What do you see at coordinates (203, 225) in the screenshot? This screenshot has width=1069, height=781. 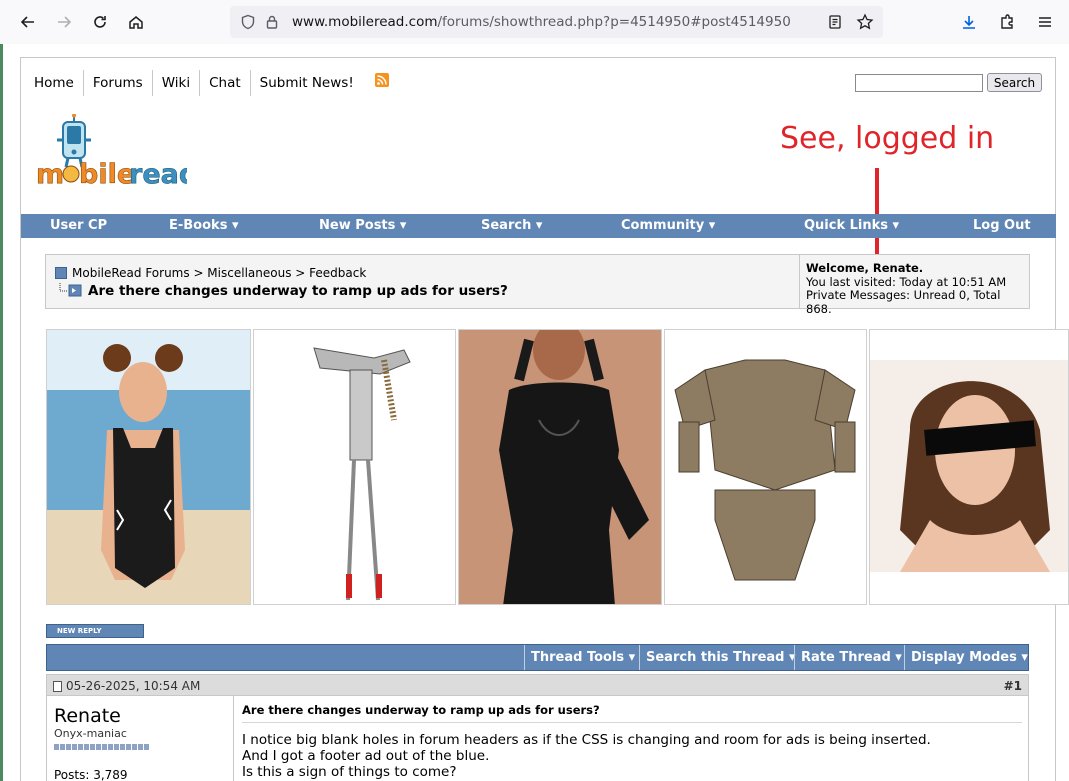 I see `menu-ebooks: E-Books ▾` at bounding box center [203, 225].